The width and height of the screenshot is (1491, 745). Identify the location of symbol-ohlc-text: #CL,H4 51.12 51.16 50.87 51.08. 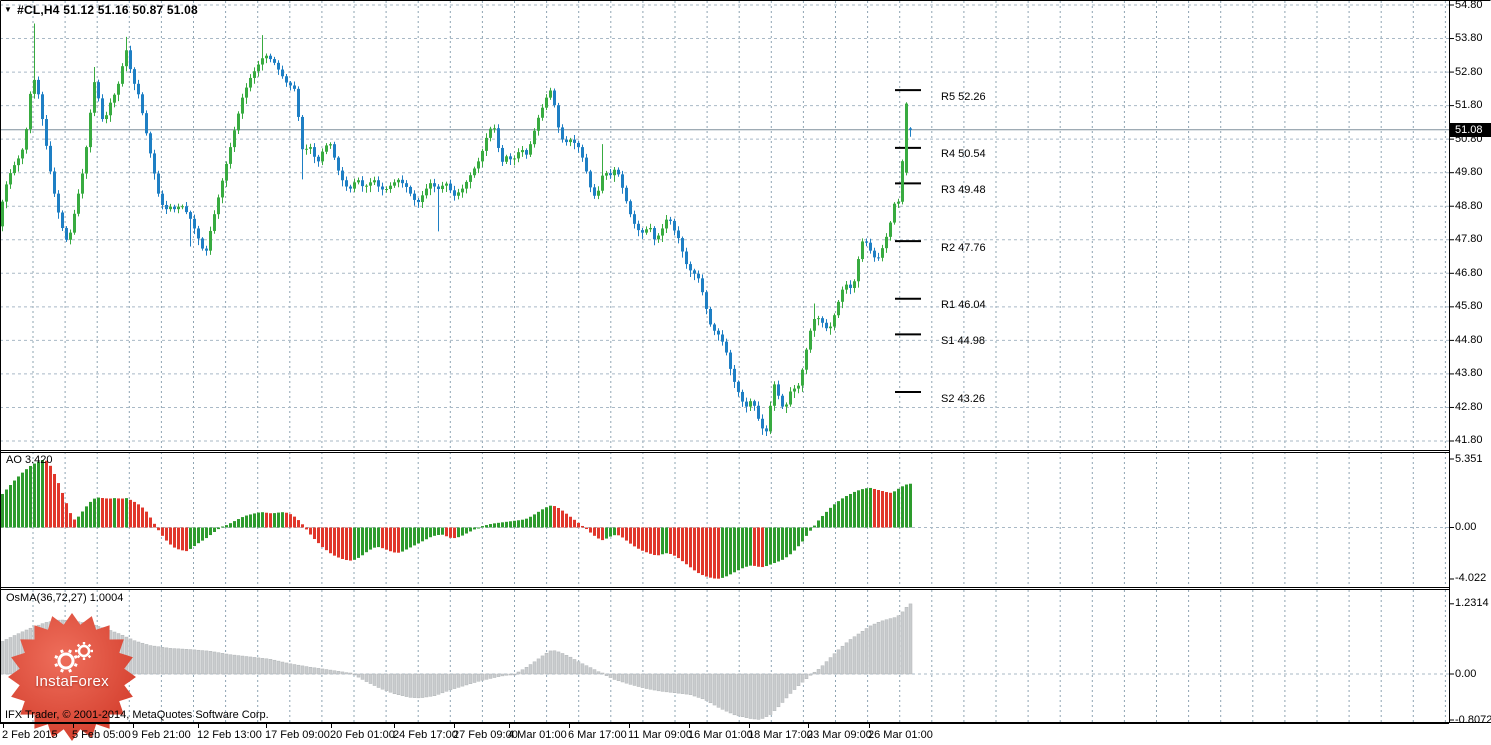
(107, 10).